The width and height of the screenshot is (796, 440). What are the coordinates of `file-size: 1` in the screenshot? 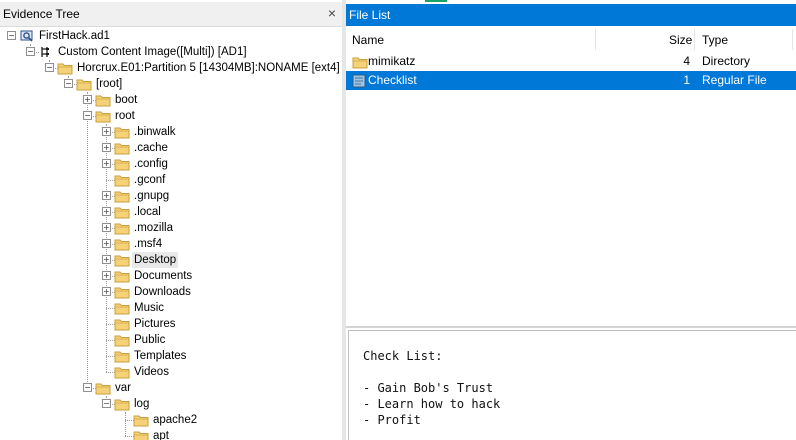 It's located at (686, 80).